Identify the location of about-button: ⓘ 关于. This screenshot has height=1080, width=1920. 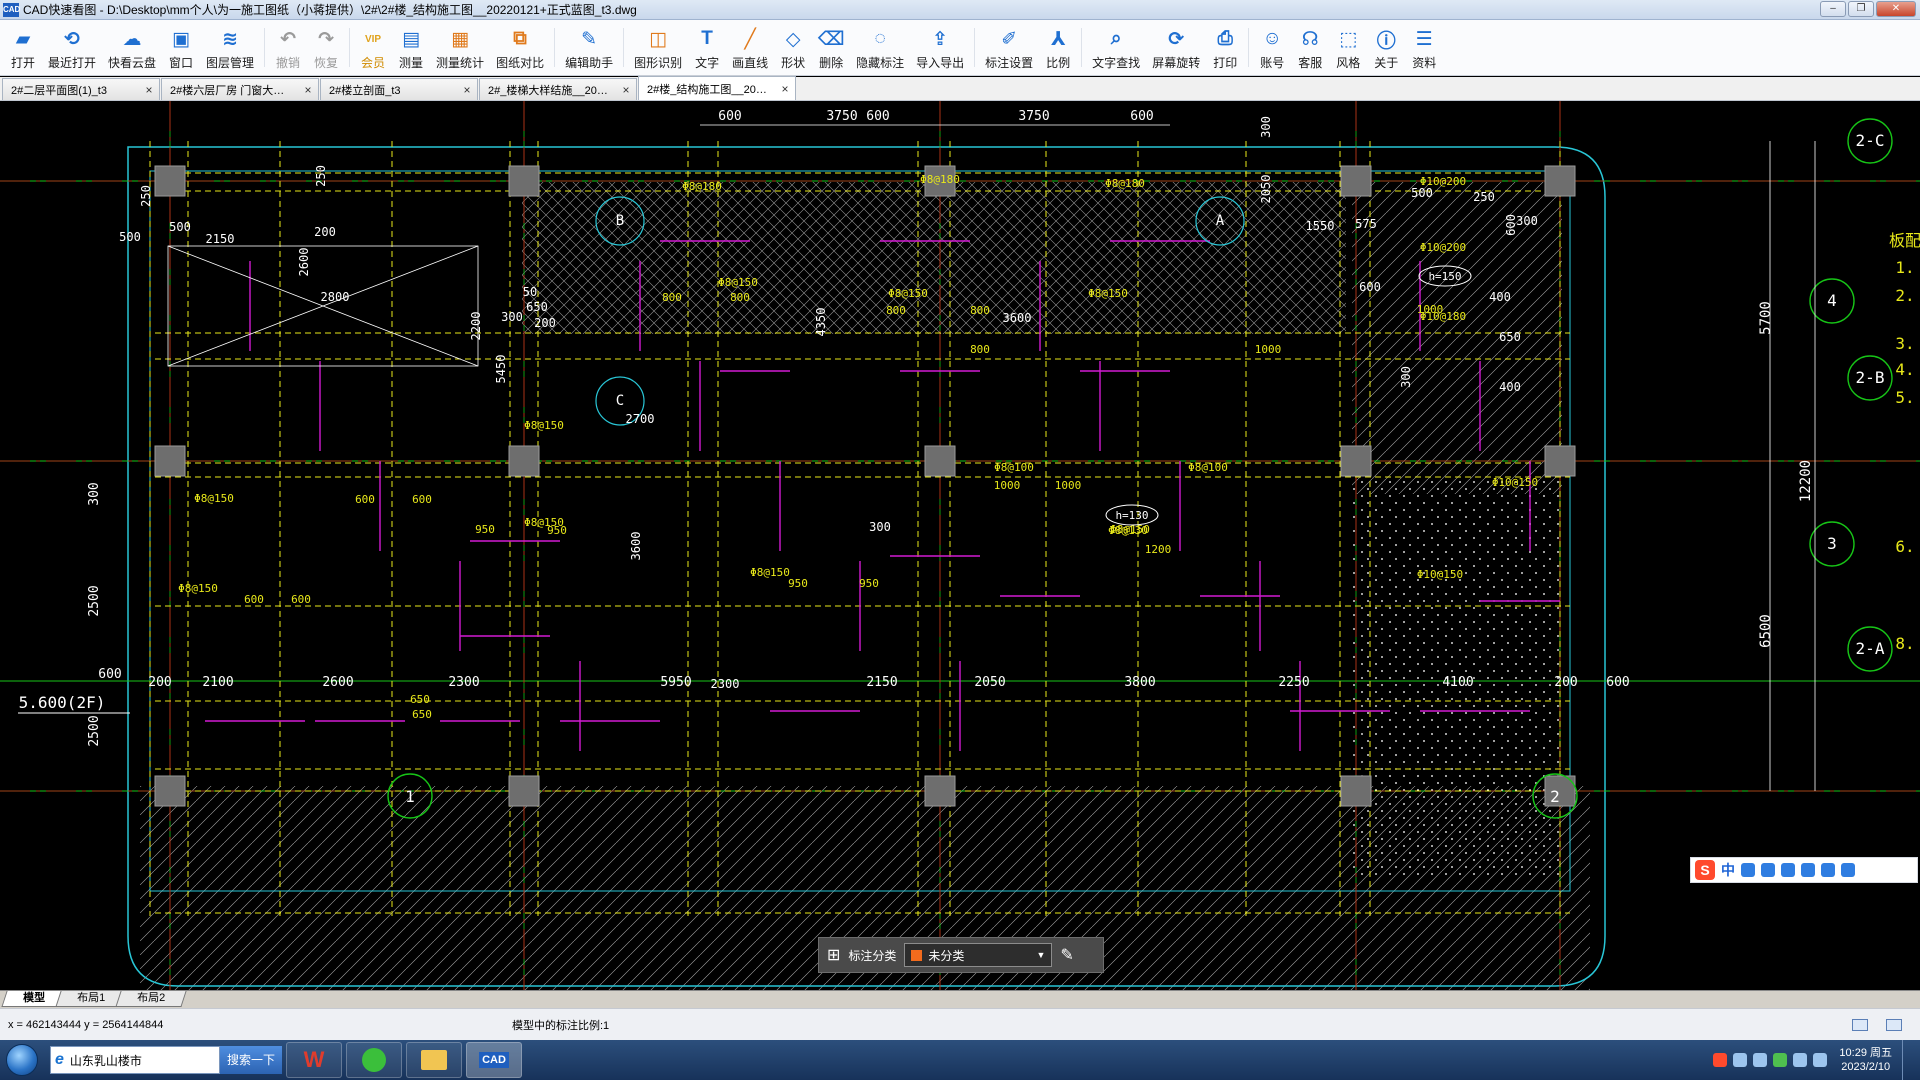
(1386, 47).